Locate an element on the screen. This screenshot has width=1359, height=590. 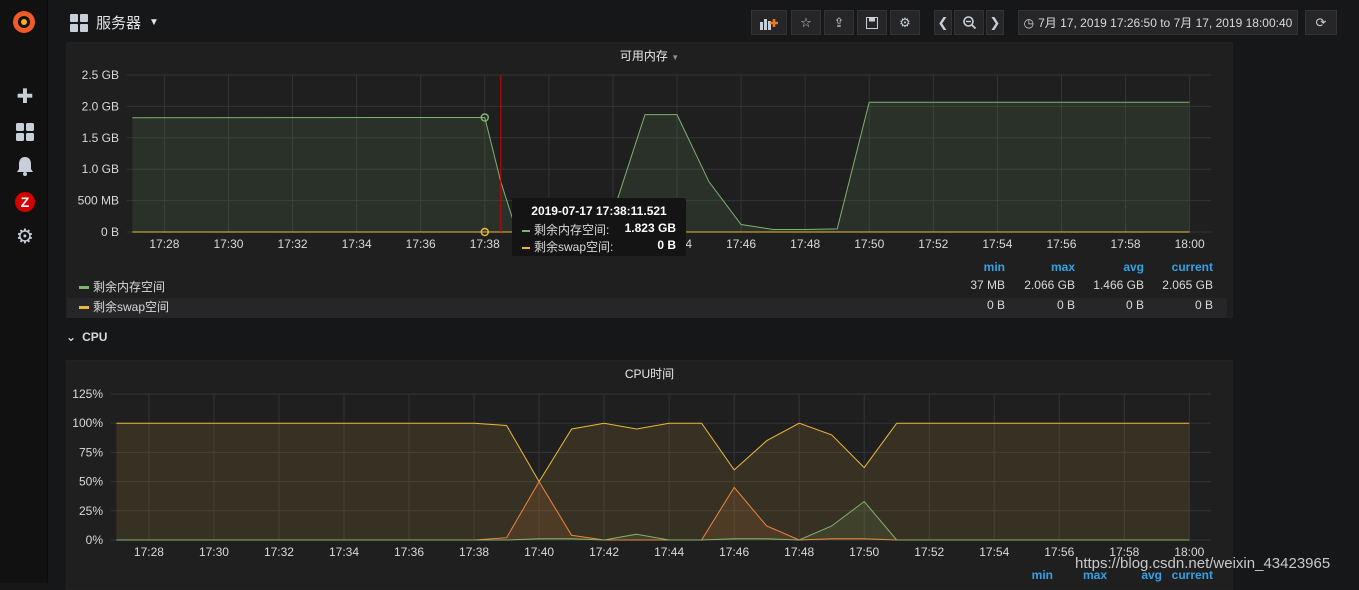
y-tick-label: 500 MB is located at coordinates (98, 201).